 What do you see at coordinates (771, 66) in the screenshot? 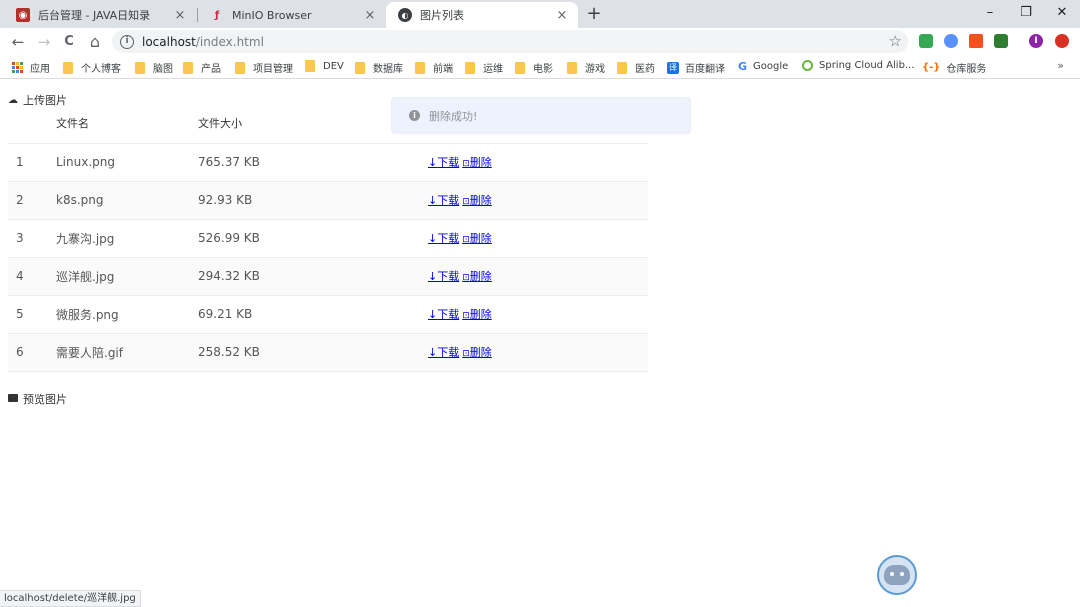
I see `bookmark-label: Google` at bounding box center [771, 66].